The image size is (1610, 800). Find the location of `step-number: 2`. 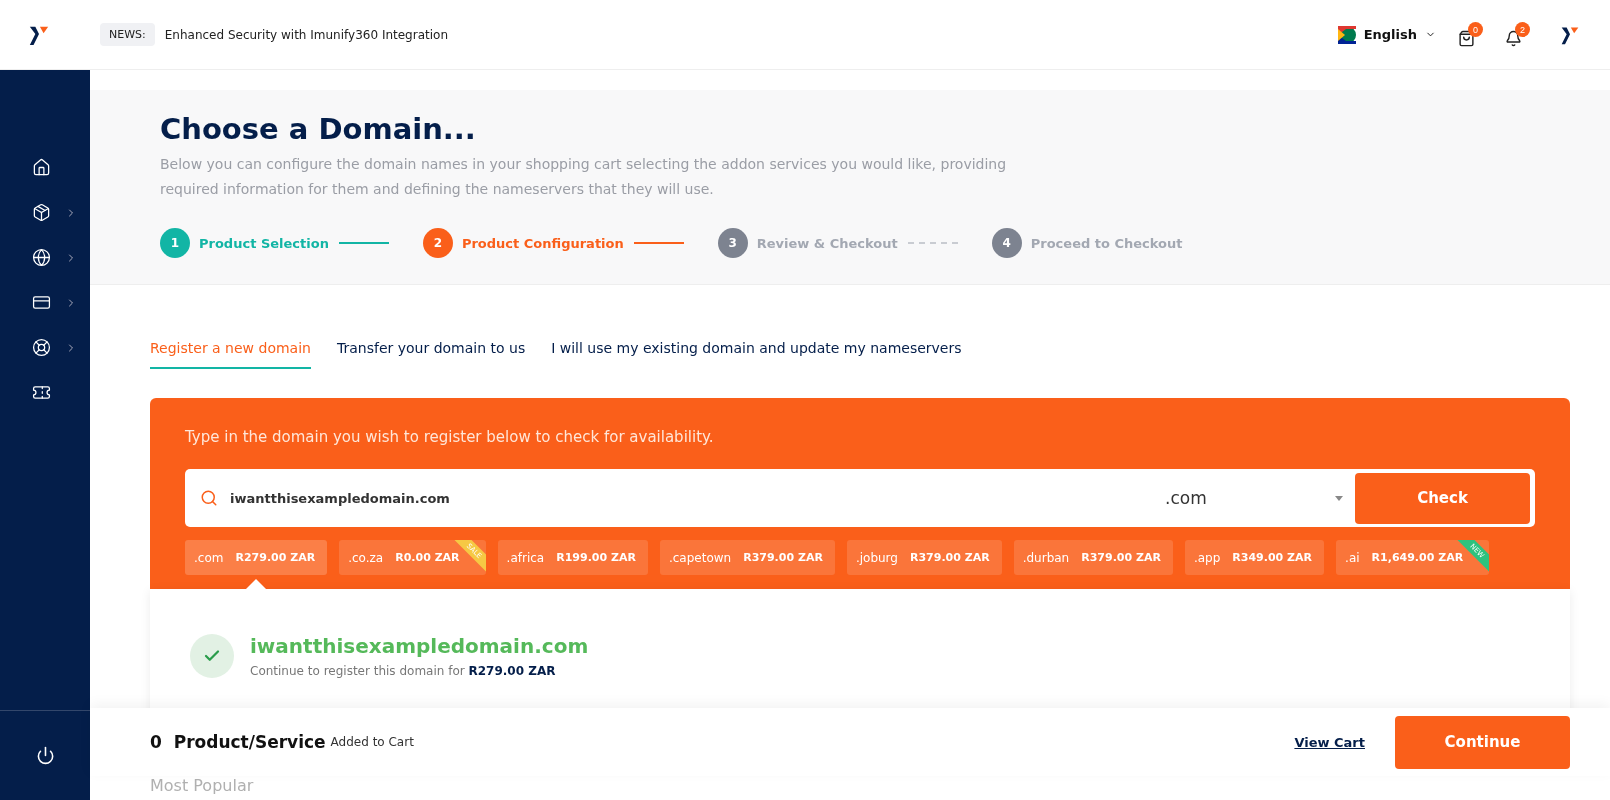

step-number: 2 is located at coordinates (437, 243).